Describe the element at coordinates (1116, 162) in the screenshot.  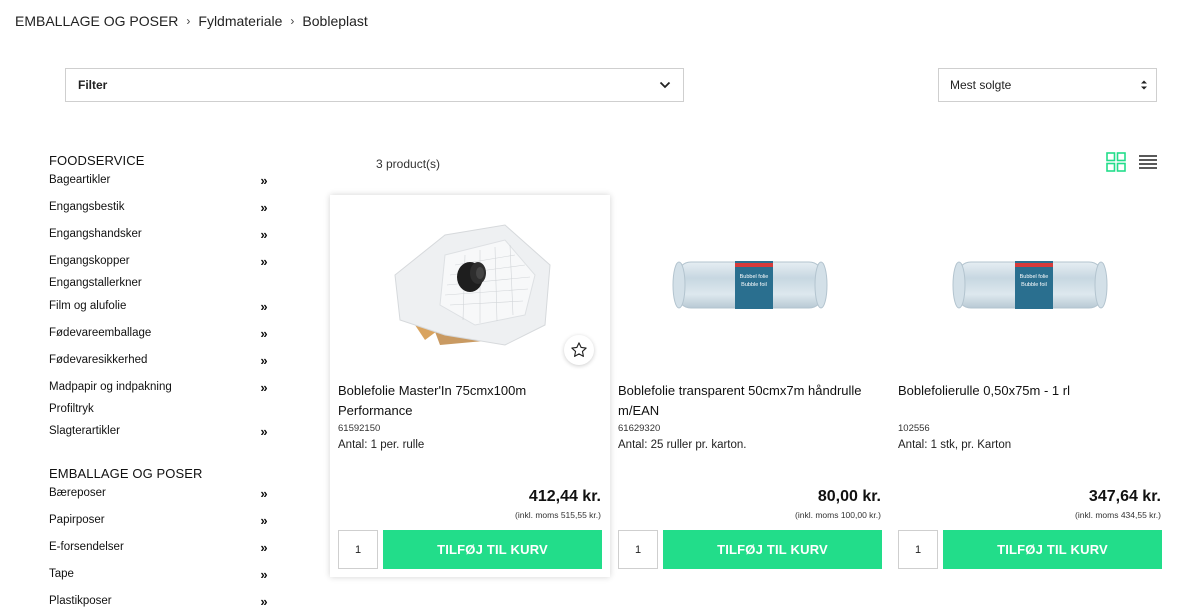
I see `grid-view-icon` at that location.